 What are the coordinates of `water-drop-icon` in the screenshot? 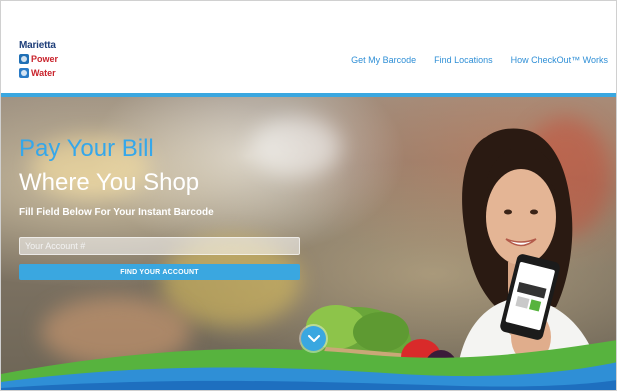 It's located at (24, 73).